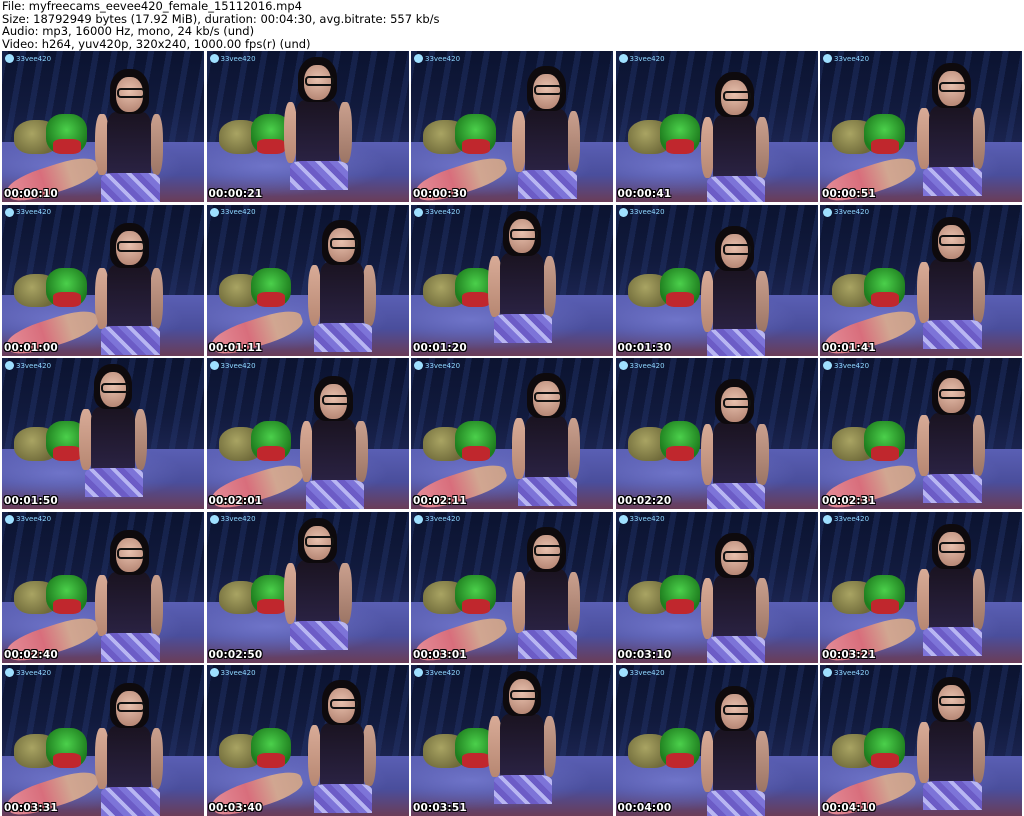 This screenshot has height=816, width=1024. I want to click on timestamp-label: 00:01:20, so click(440, 347).